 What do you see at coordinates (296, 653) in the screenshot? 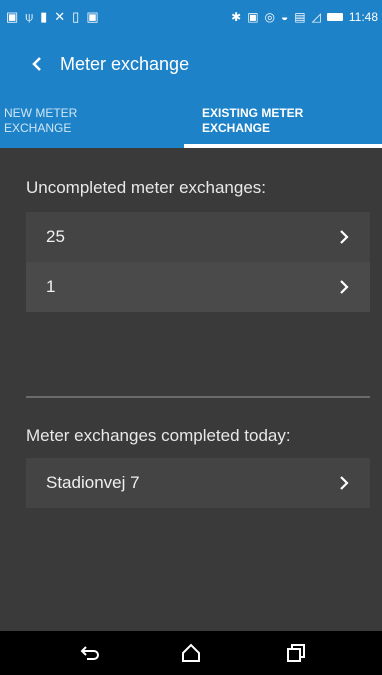
I see `recents-icon` at bounding box center [296, 653].